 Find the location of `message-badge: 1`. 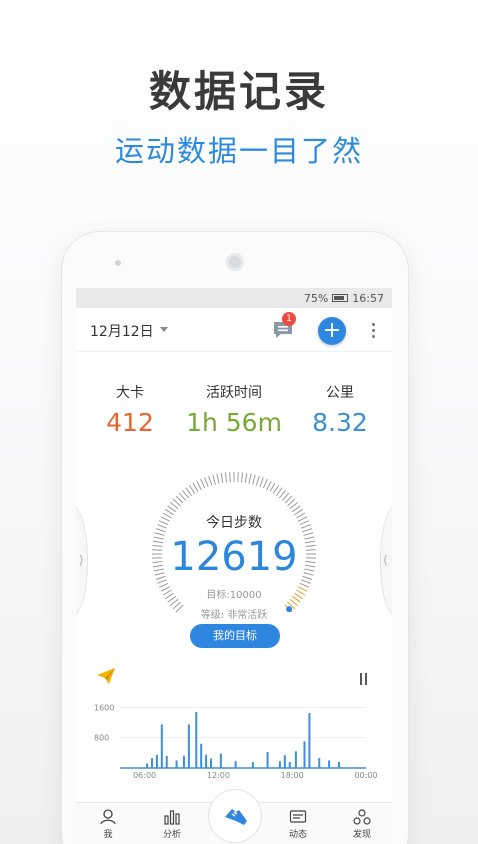

message-badge: 1 is located at coordinates (289, 319).